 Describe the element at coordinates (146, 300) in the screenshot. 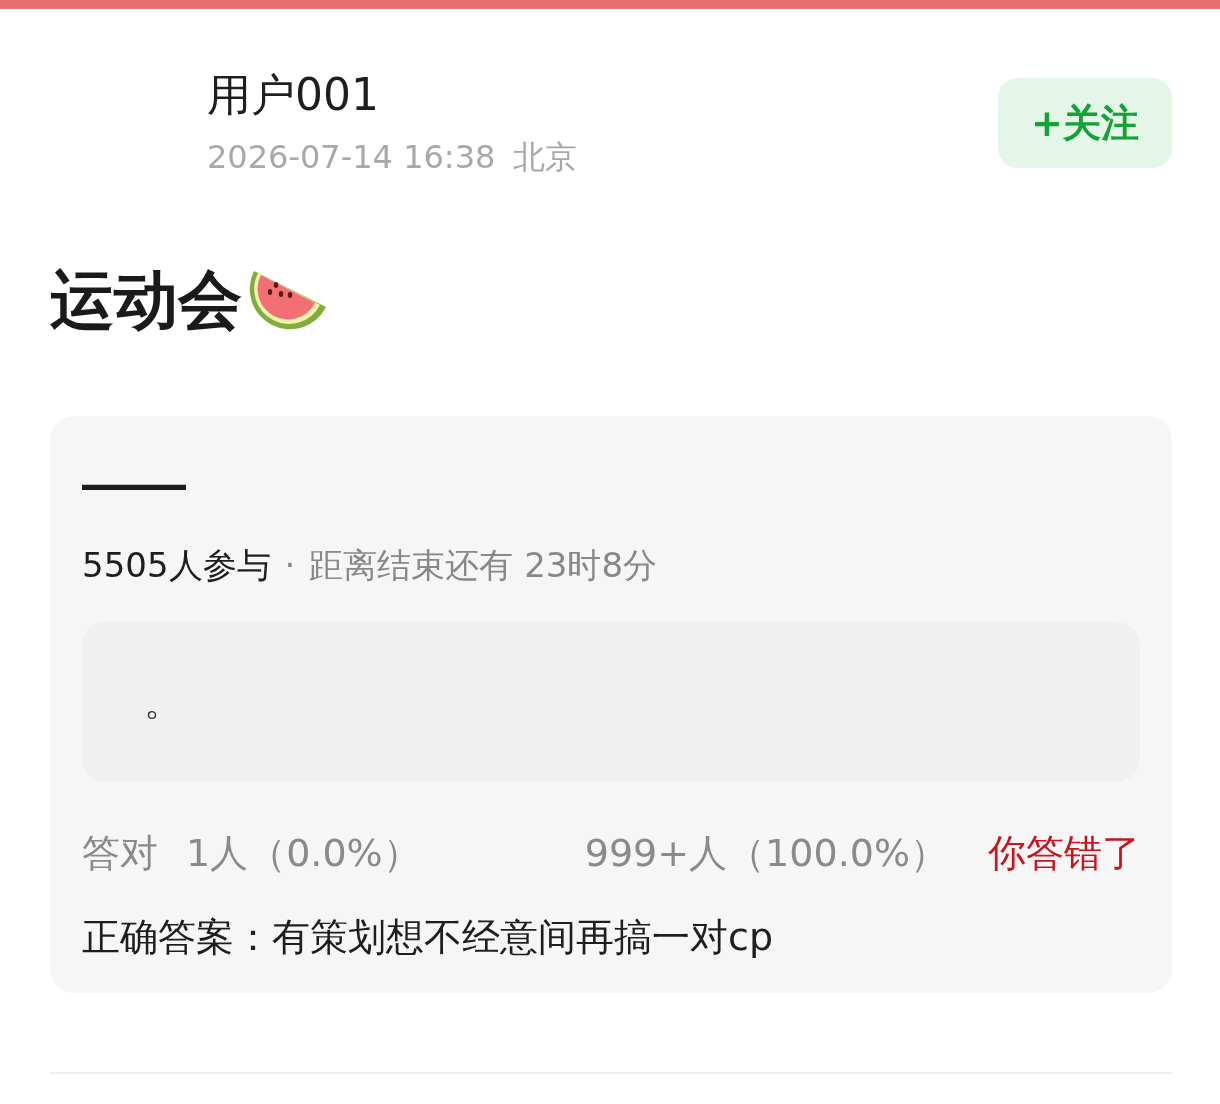

I see `post-title: 运动会` at that location.